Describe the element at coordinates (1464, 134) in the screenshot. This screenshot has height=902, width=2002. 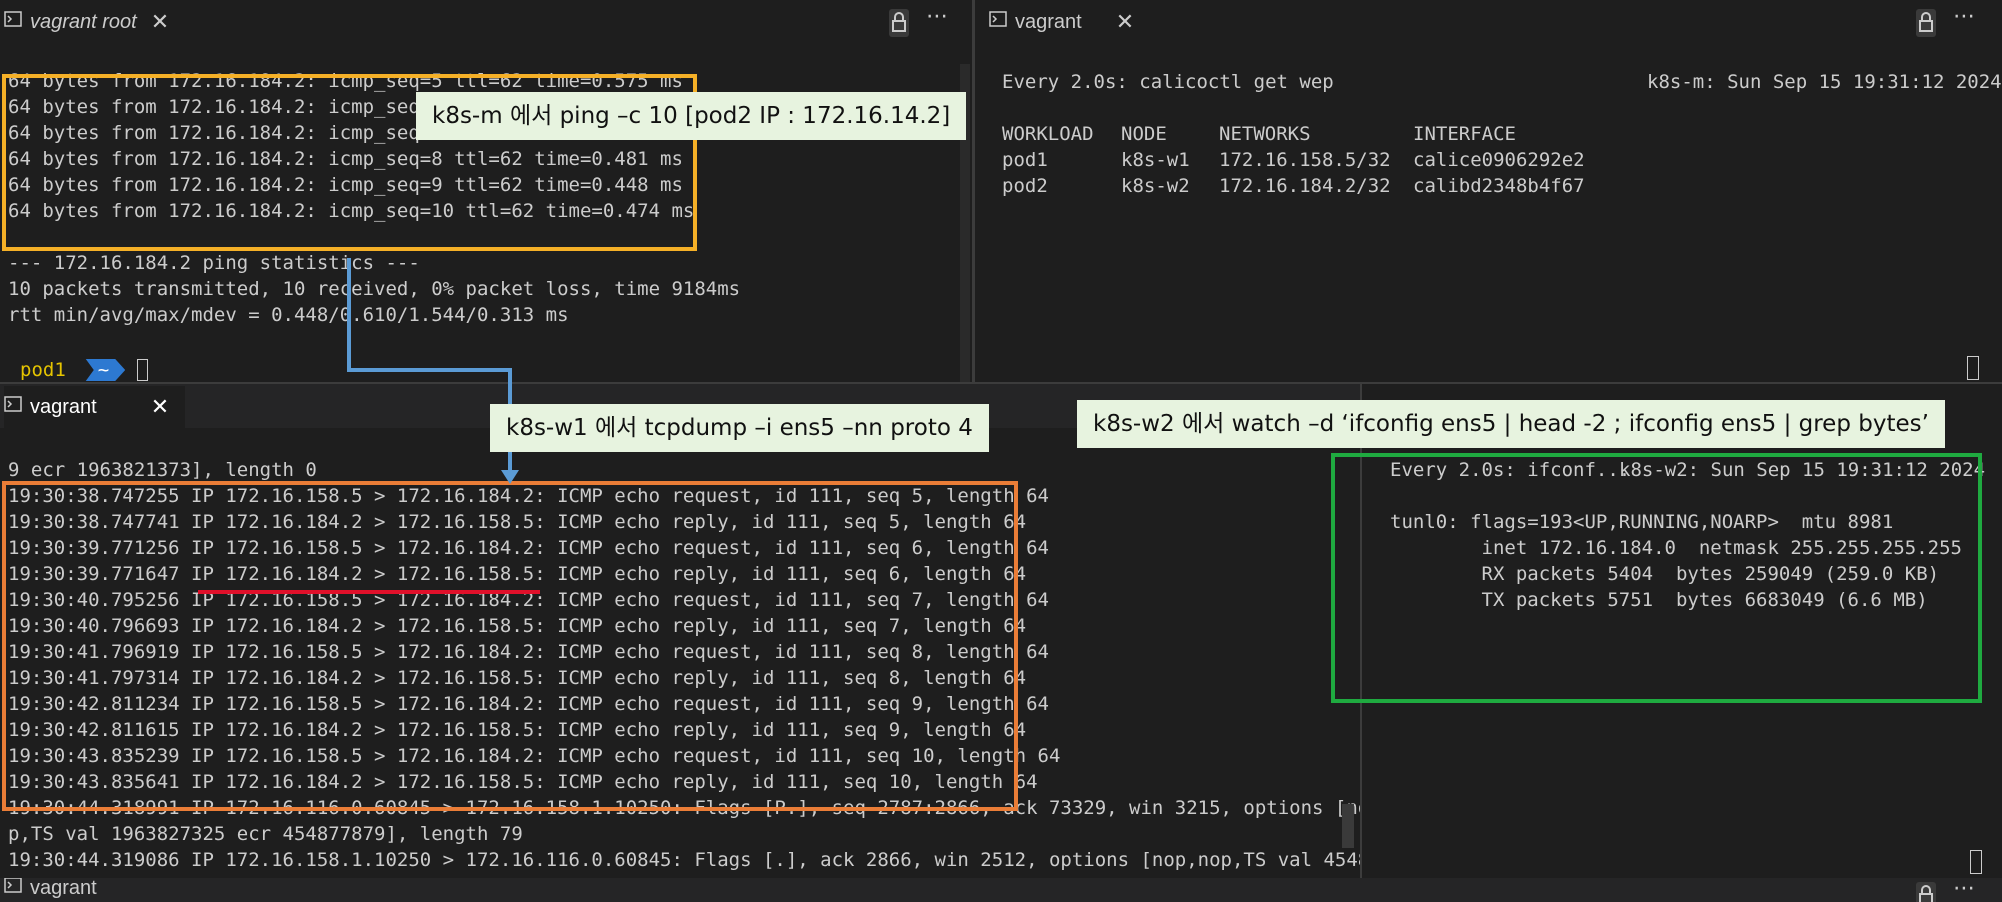
I see `table-cell: INTERFACE` at that location.